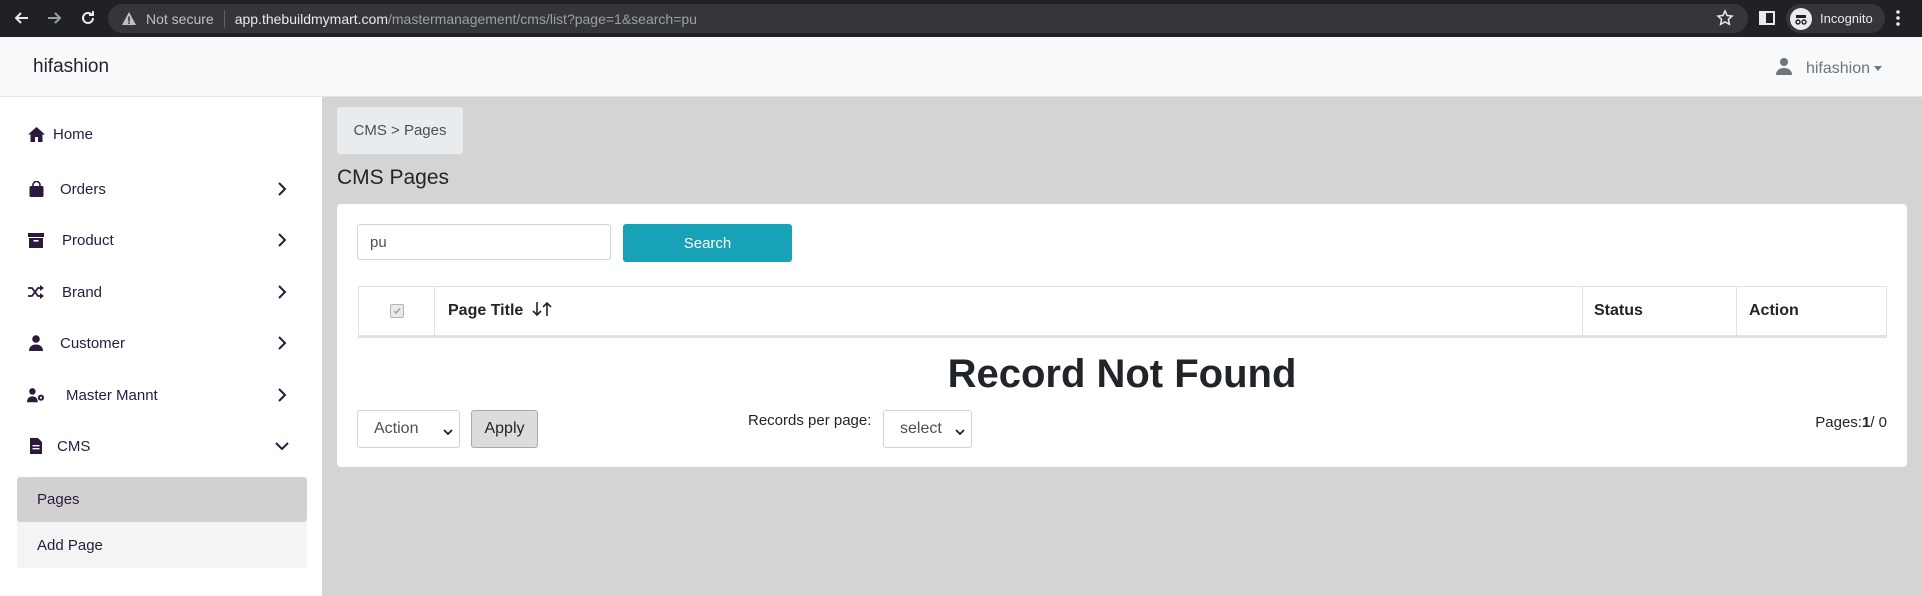 The height and width of the screenshot is (596, 1922). What do you see at coordinates (88, 18) in the screenshot?
I see `reload-icon` at bounding box center [88, 18].